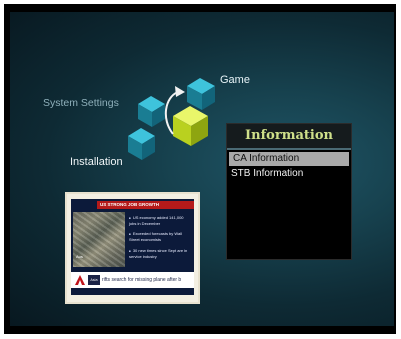  What do you see at coordinates (94, 280) in the screenshot?
I see `ticker-region-badge: Asia` at bounding box center [94, 280].